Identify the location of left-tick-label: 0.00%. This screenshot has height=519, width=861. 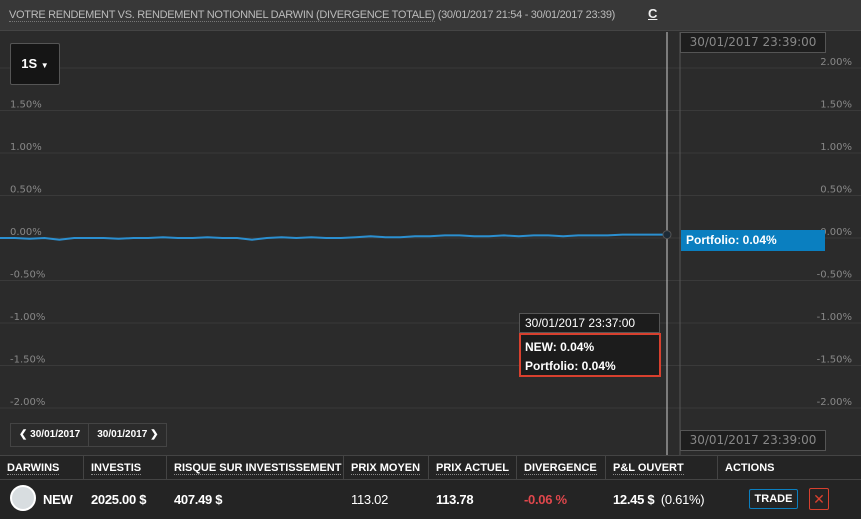
(26, 232).